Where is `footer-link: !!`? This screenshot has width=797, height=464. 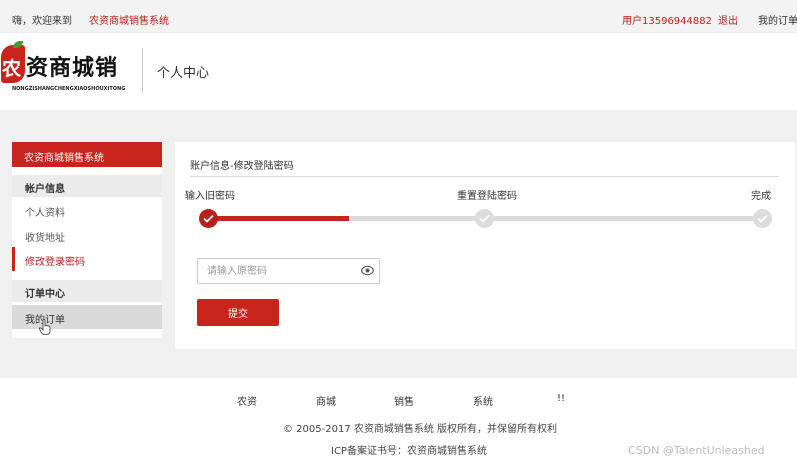
footer-link: !! is located at coordinates (561, 398).